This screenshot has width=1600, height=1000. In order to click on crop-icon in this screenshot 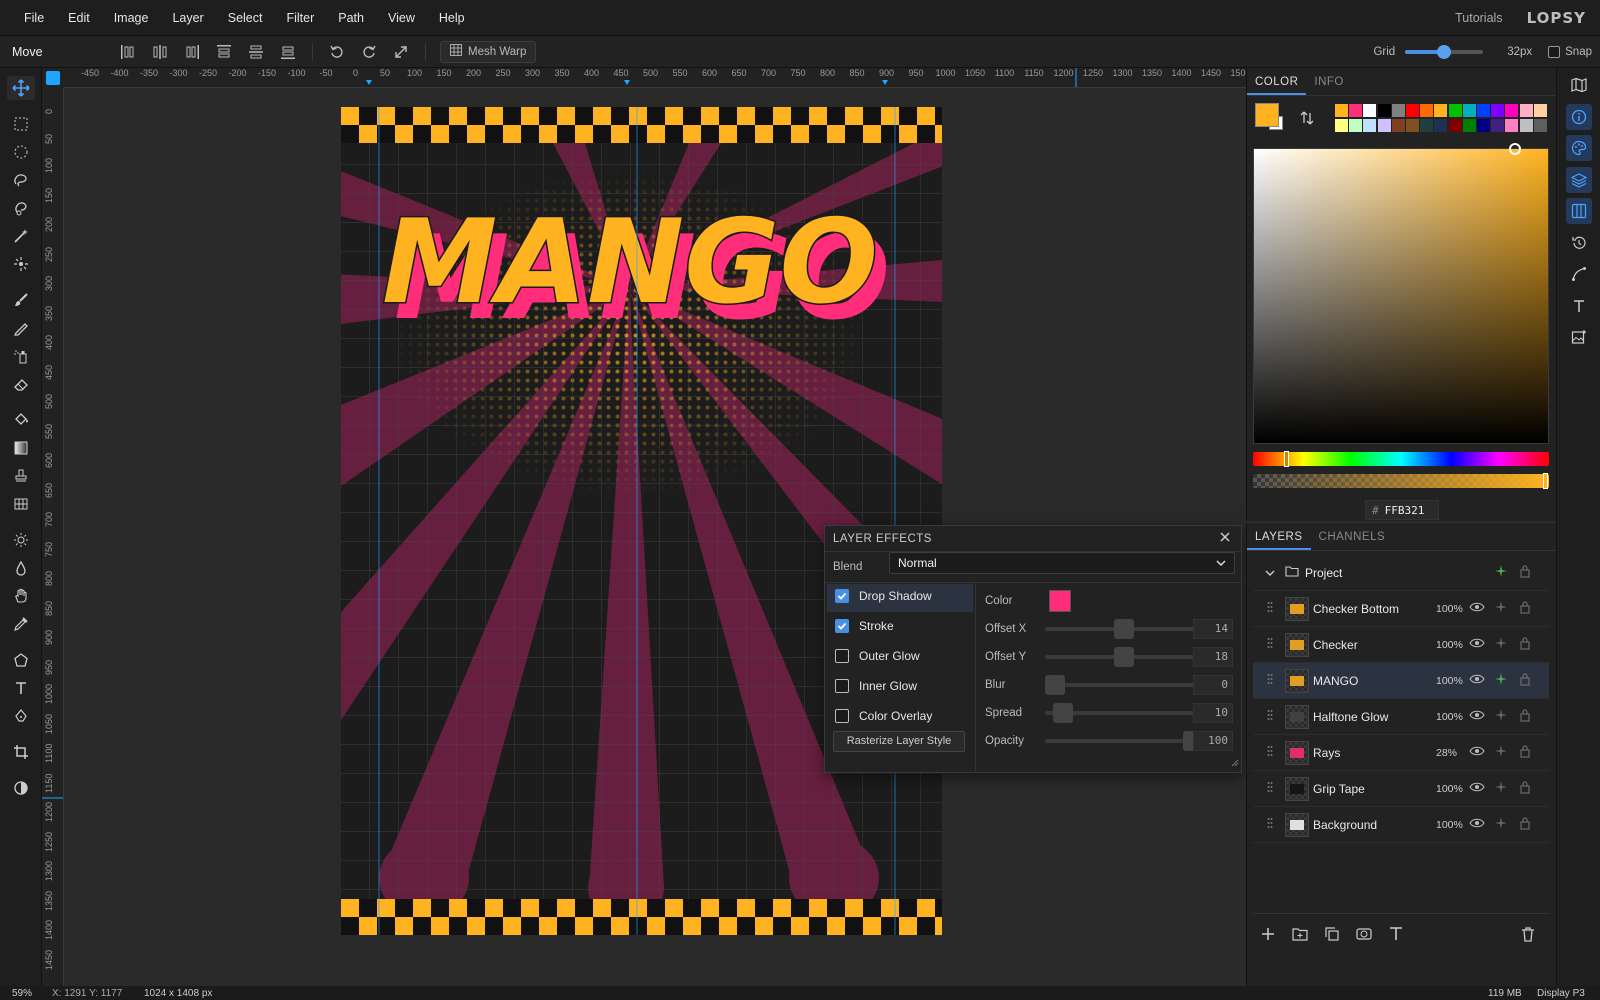, I will do `click(21, 752)`.